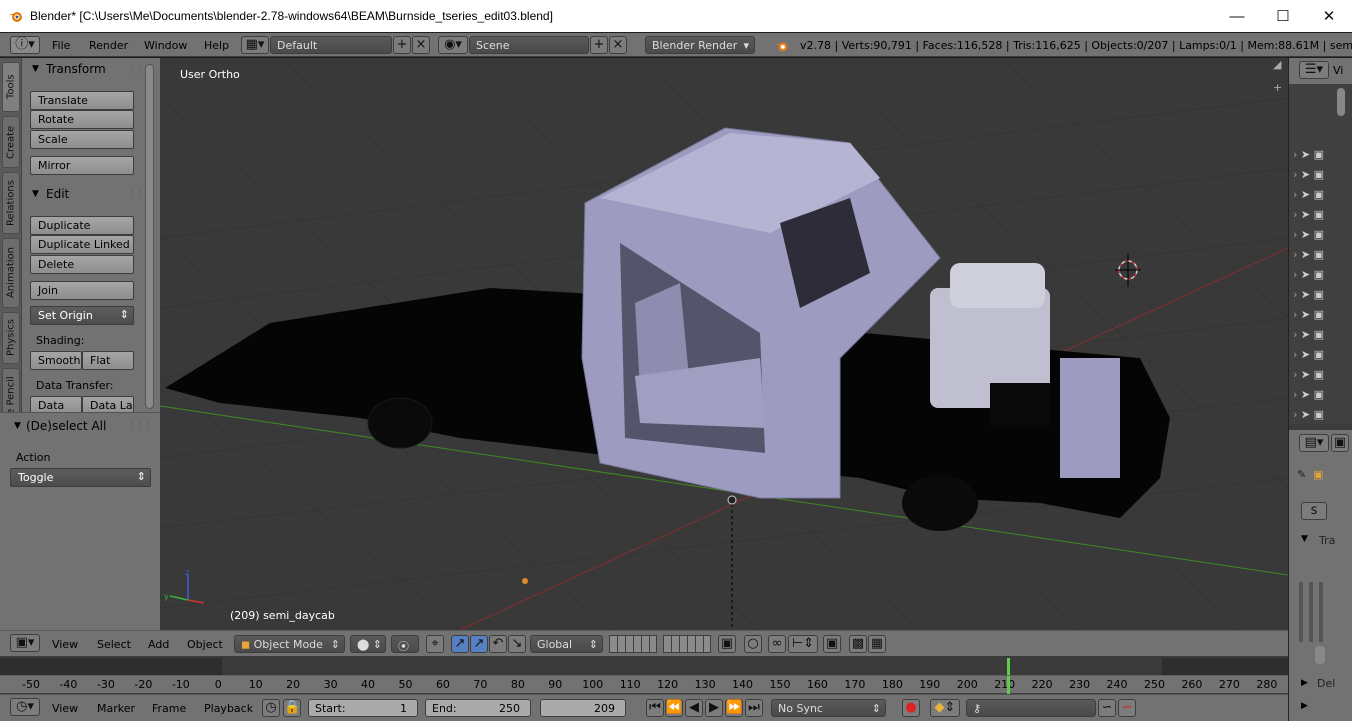 Image resolution: width=1352 pixels, height=721 pixels. Describe the element at coordinates (65, 644) in the screenshot. I see `menu-view: View` at that location.